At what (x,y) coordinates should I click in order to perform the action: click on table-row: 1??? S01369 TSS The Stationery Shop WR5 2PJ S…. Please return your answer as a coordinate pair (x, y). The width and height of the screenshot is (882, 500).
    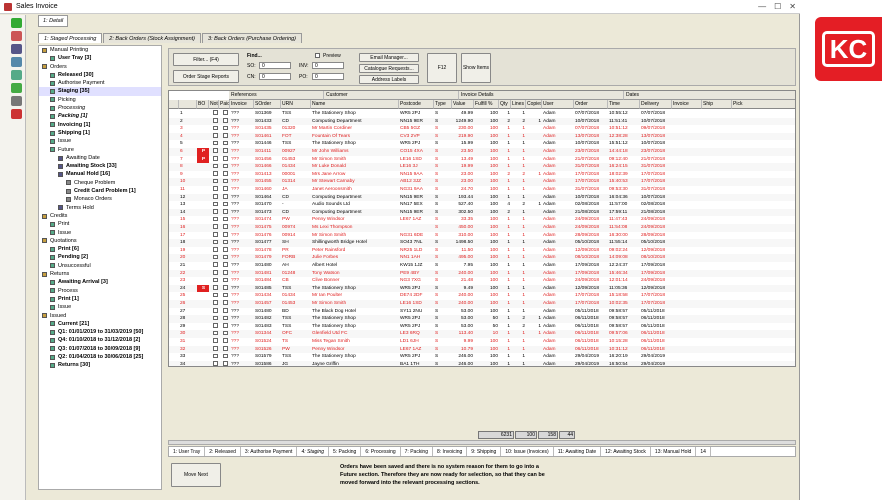
    Looking at the image, I should click on (482, 114).